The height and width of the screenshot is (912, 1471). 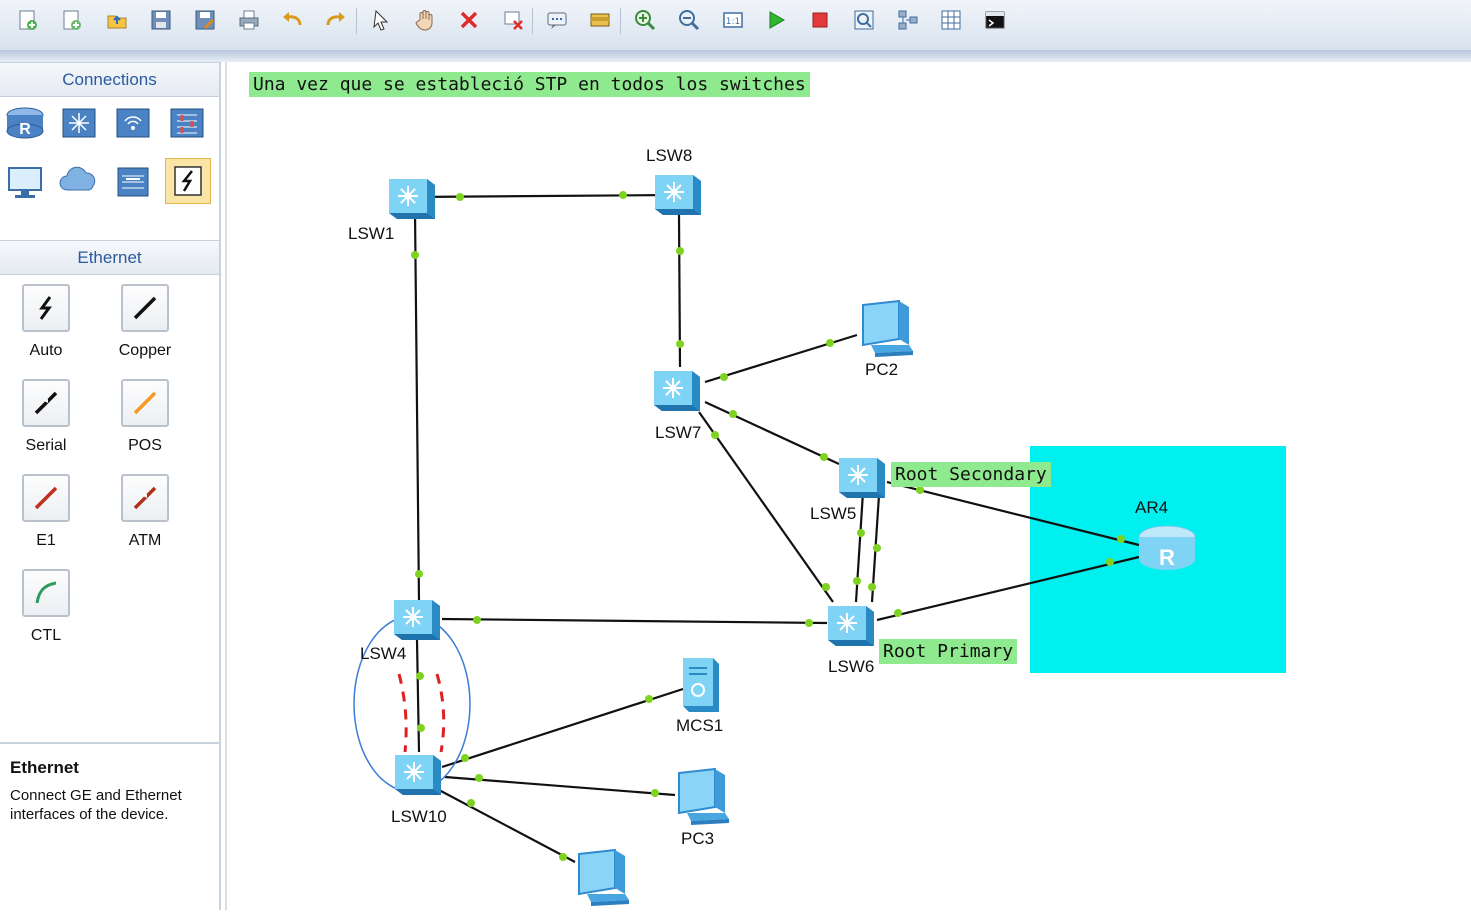 What do you see at coordinates (46, 350) in the screenshot?
I see `cable-label: Auto` at bounding box center [46, 350].